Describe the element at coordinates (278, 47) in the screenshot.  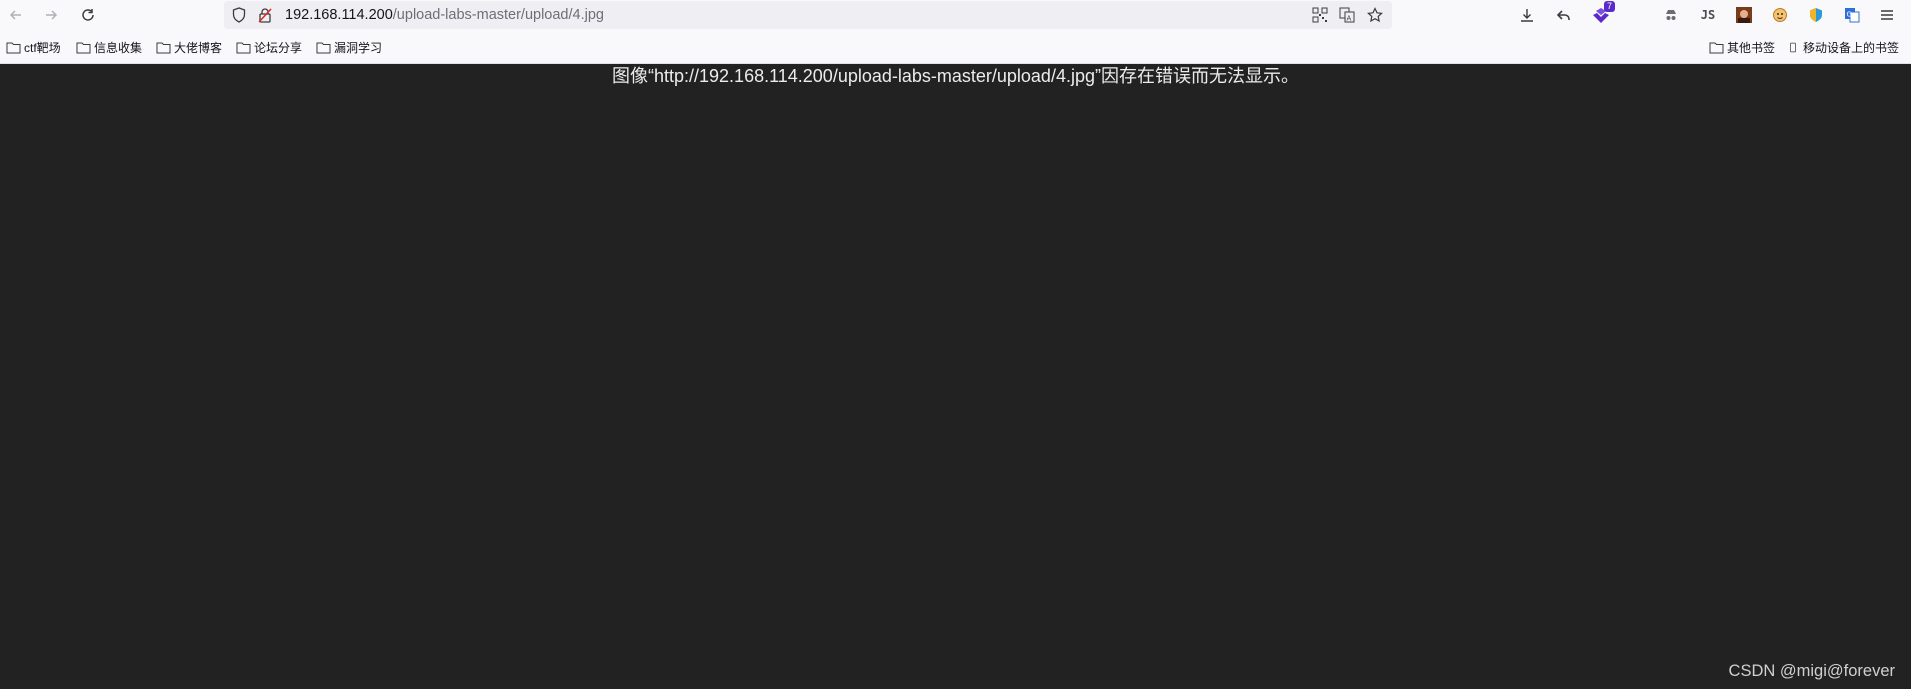
I see `bookmark-label: 论坛分享` at that location.